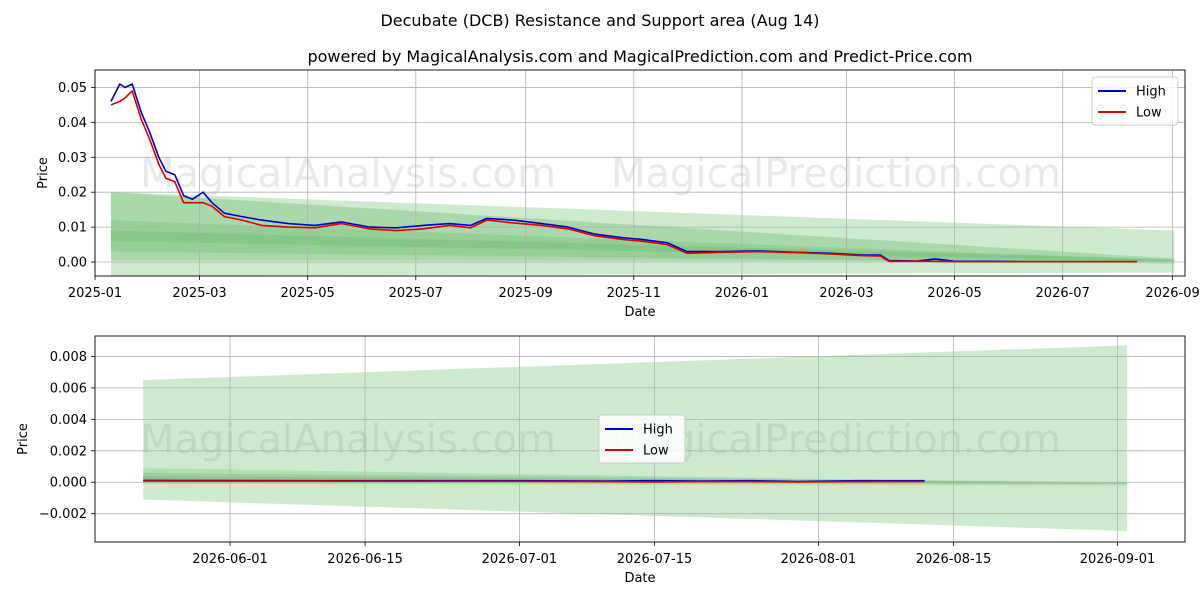 The image size is (1200, 600). I want to click on x-tick-label: 2026-07-01, so click(520, 559).